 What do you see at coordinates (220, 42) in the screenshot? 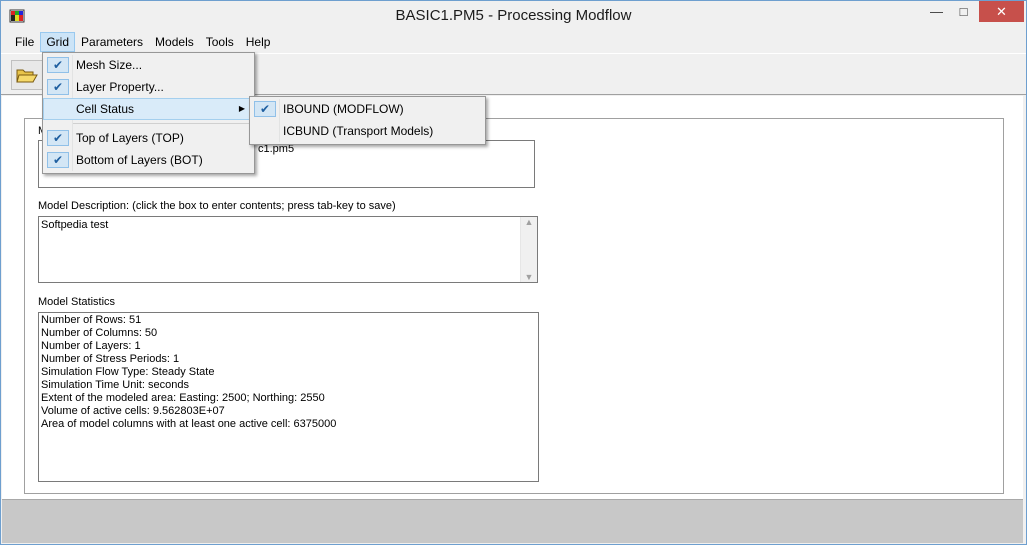
I see `menu-tools: Tools` at bounding box center [220, 42].